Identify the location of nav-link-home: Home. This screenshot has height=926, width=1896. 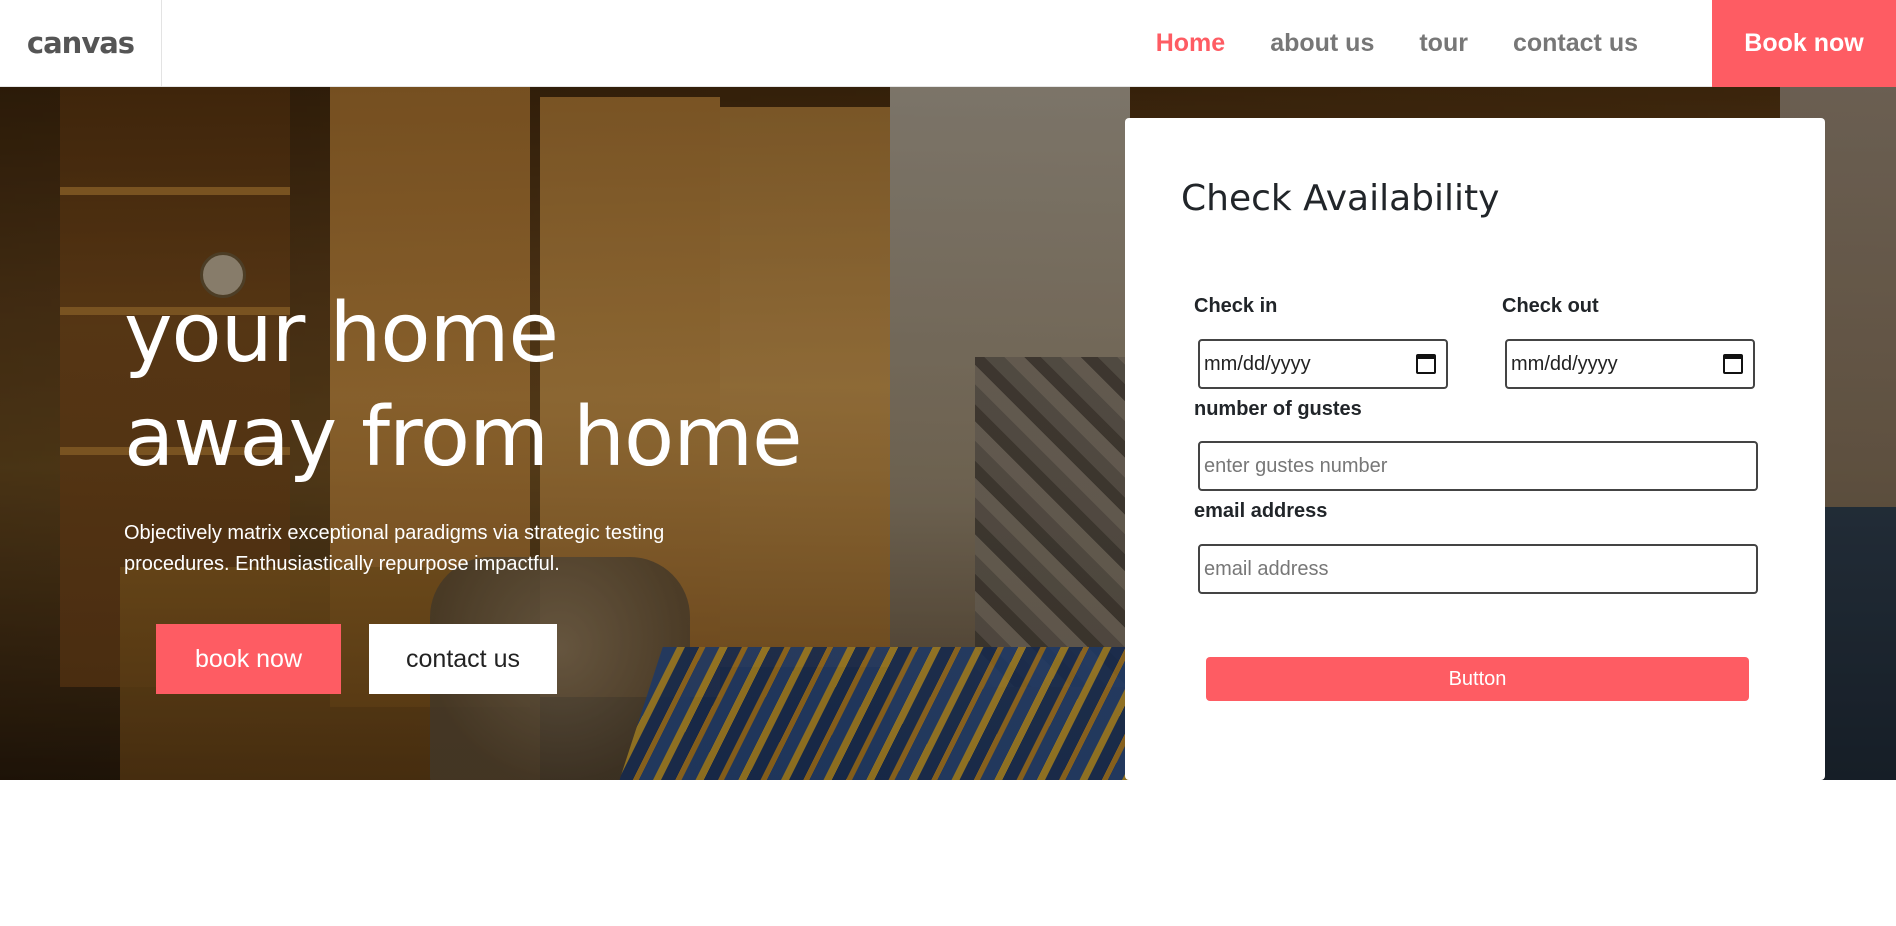
(1190, 43).